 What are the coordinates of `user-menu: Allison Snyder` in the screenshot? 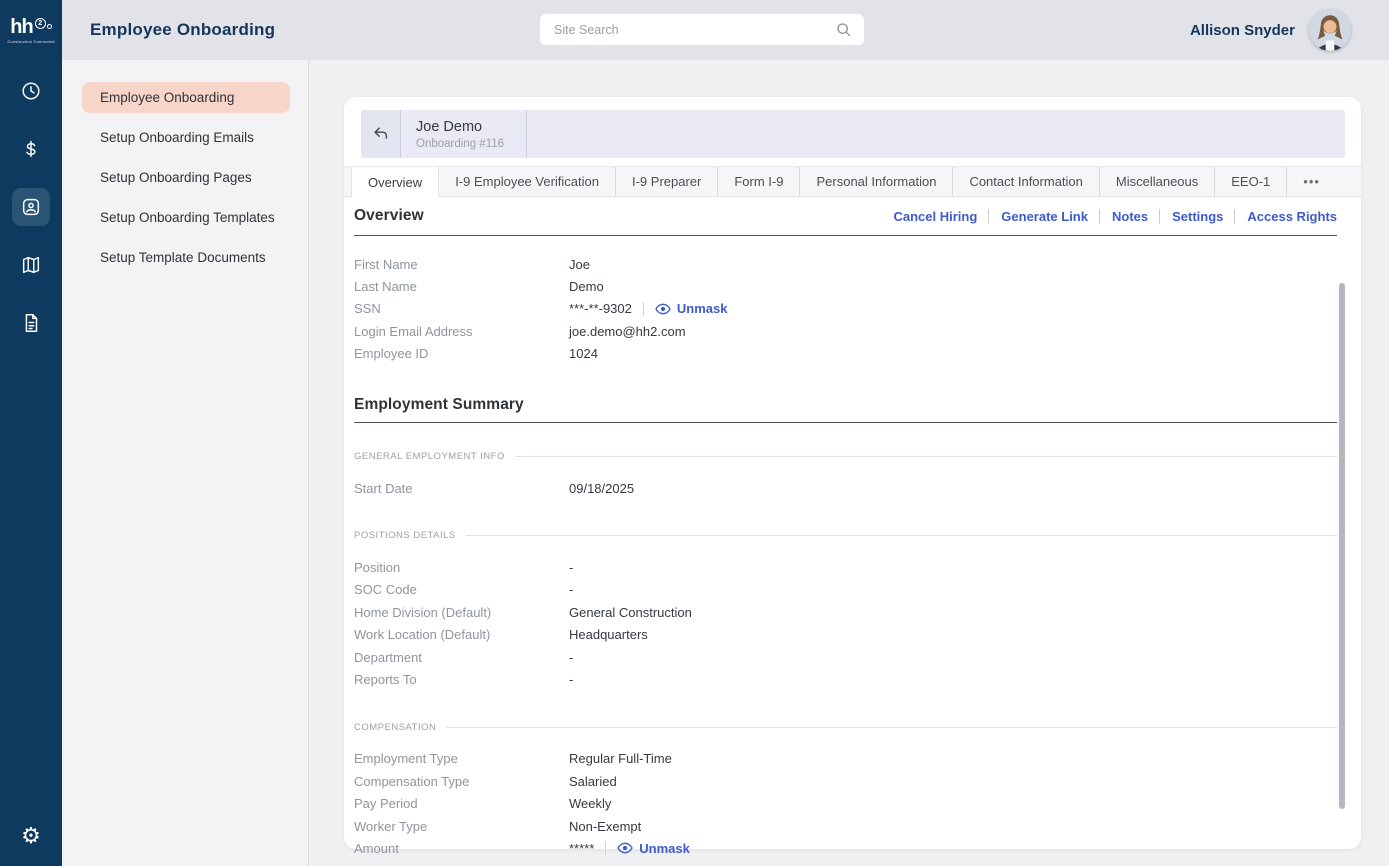 It's located at (1289, 30).